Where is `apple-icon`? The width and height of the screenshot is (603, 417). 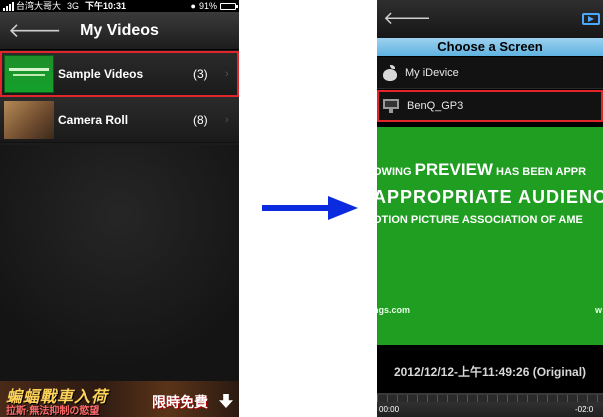
apple-icon is located at coordinates (390, 72).